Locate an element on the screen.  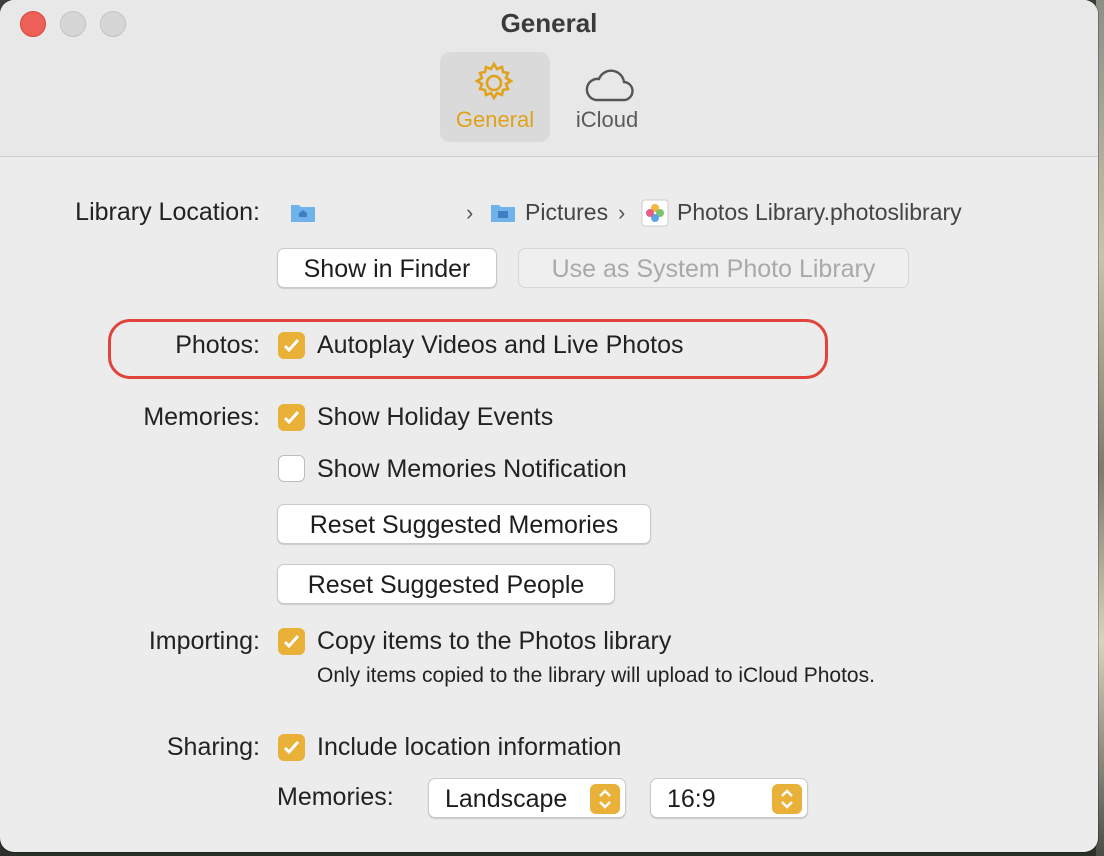
photos-library-icon is located at coordinates (655, 213).